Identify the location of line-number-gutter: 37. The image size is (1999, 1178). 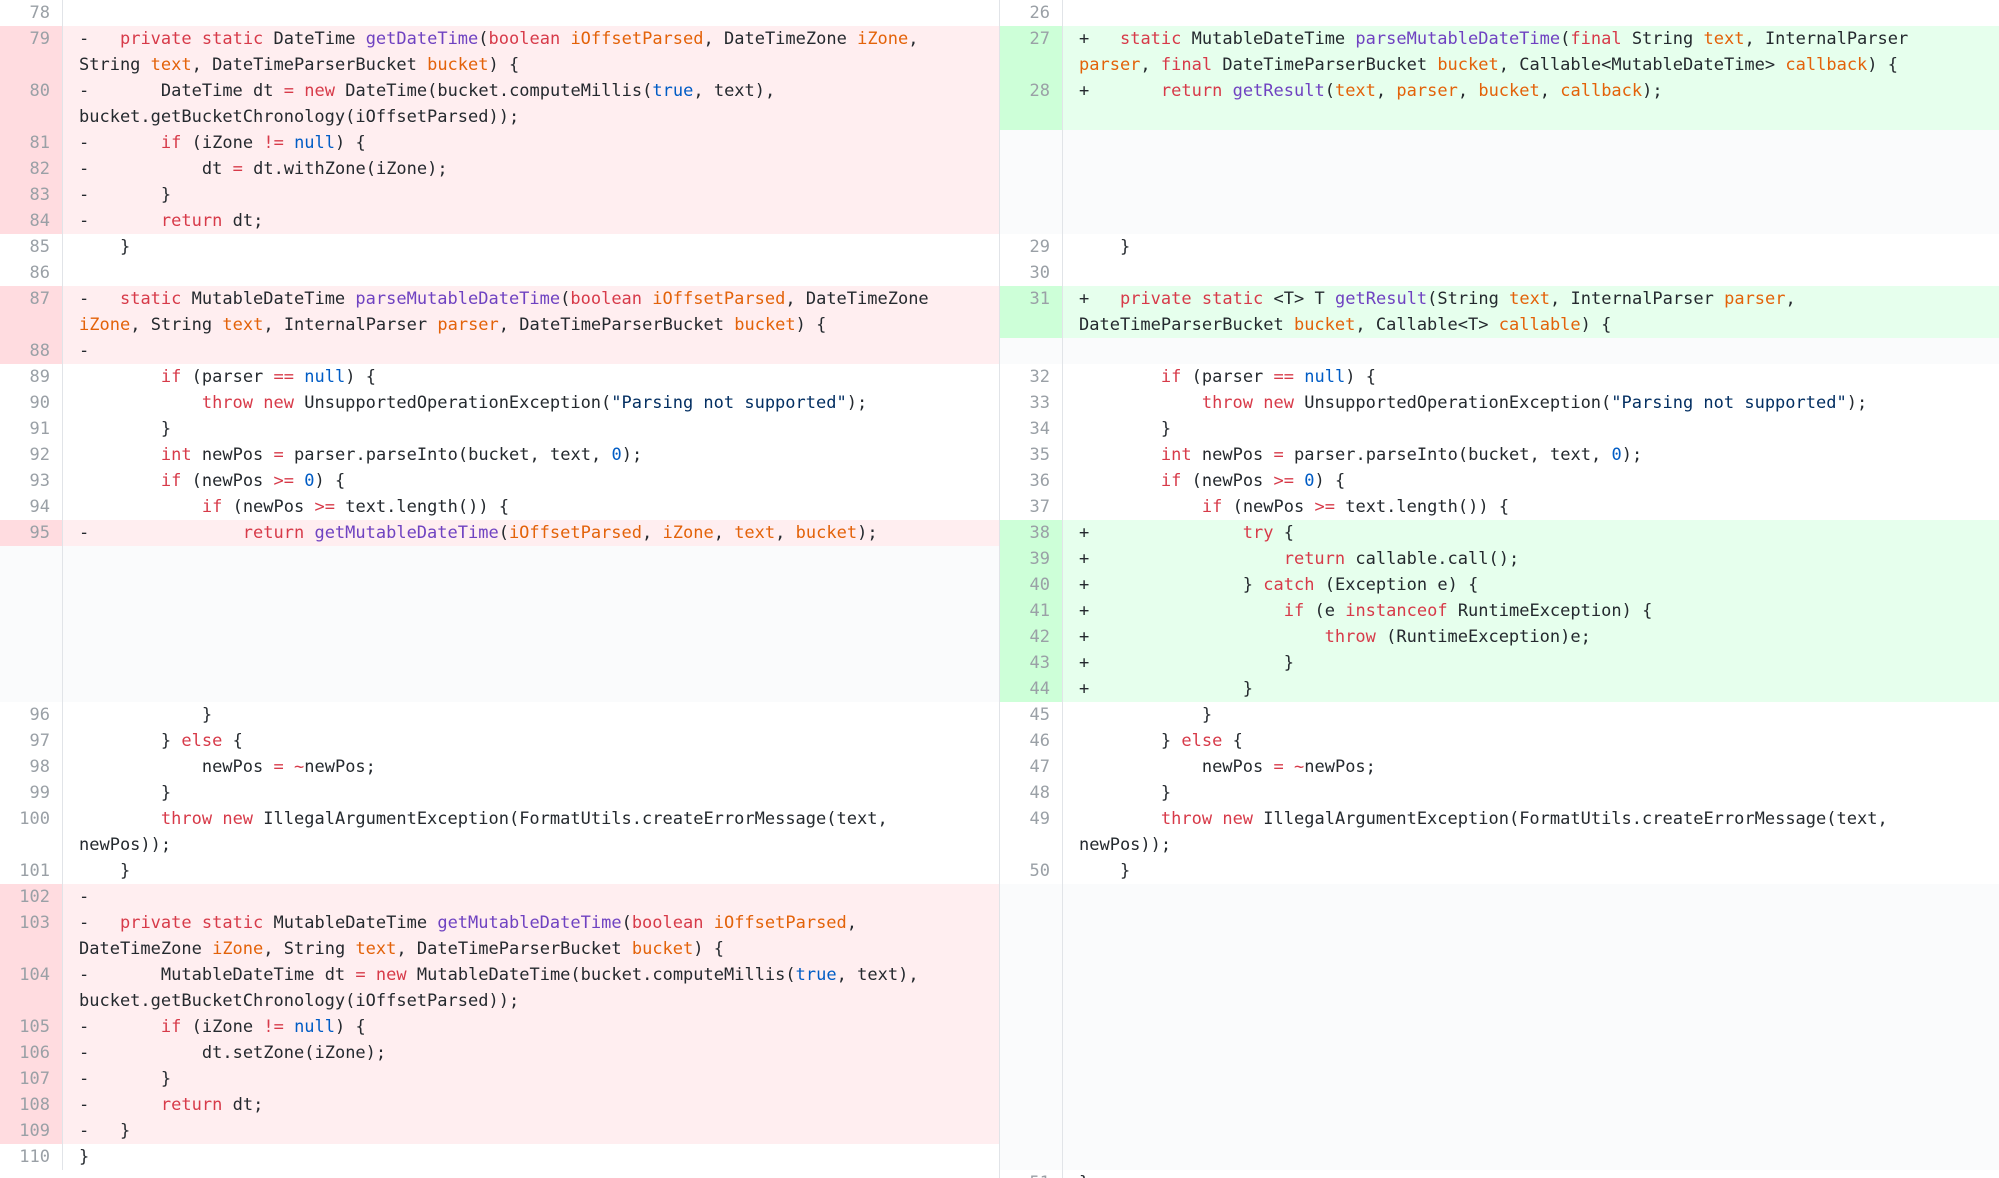
(1031, 507).